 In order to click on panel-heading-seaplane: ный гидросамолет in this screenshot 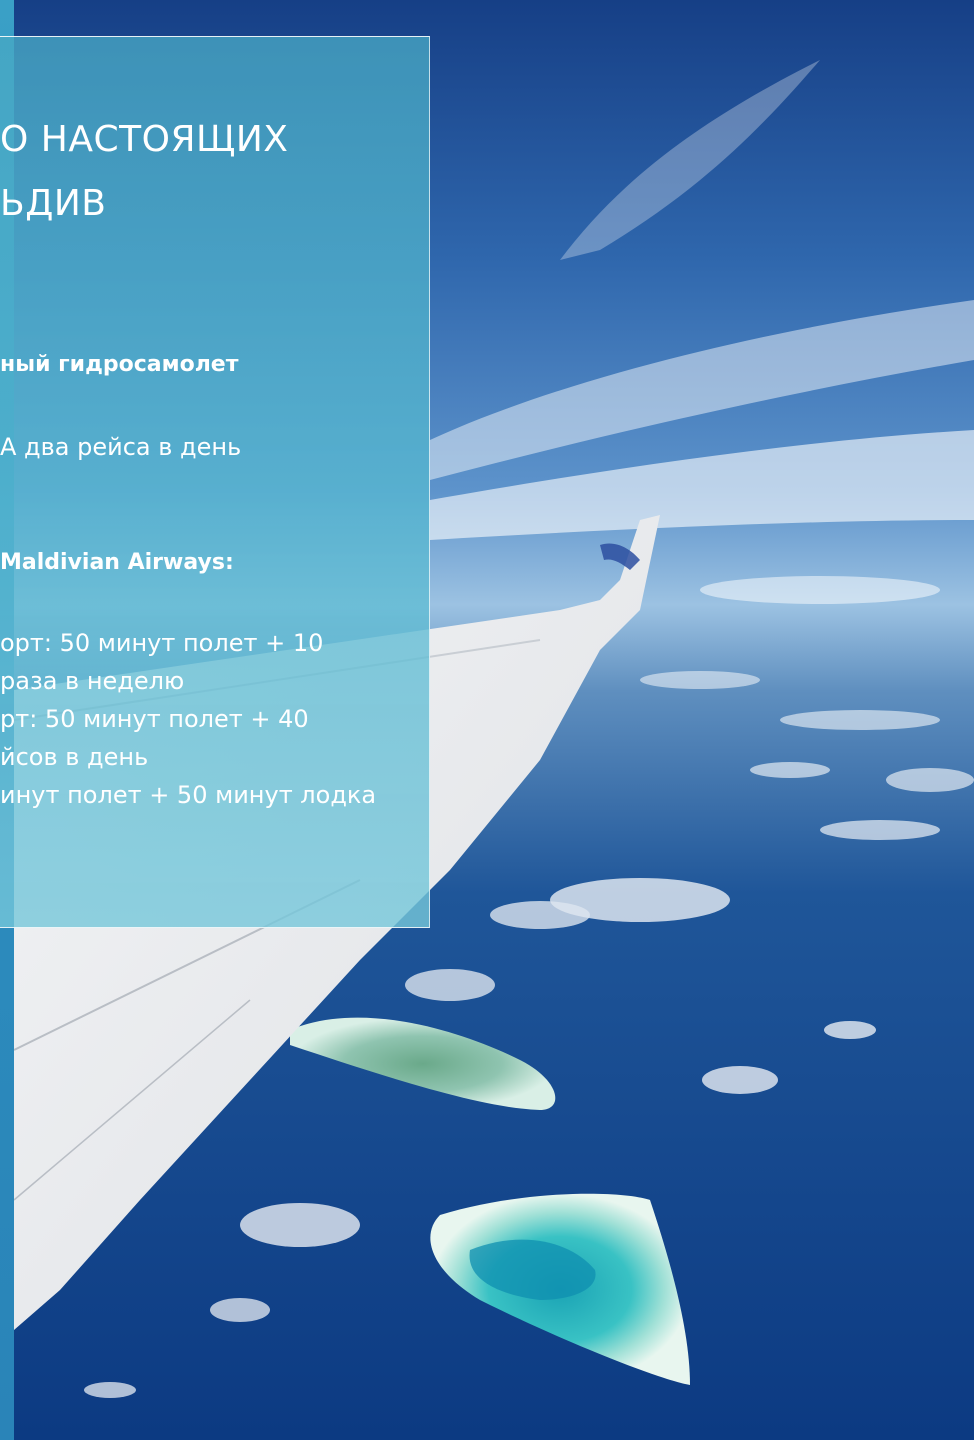, I will do `click(119, 364)`.